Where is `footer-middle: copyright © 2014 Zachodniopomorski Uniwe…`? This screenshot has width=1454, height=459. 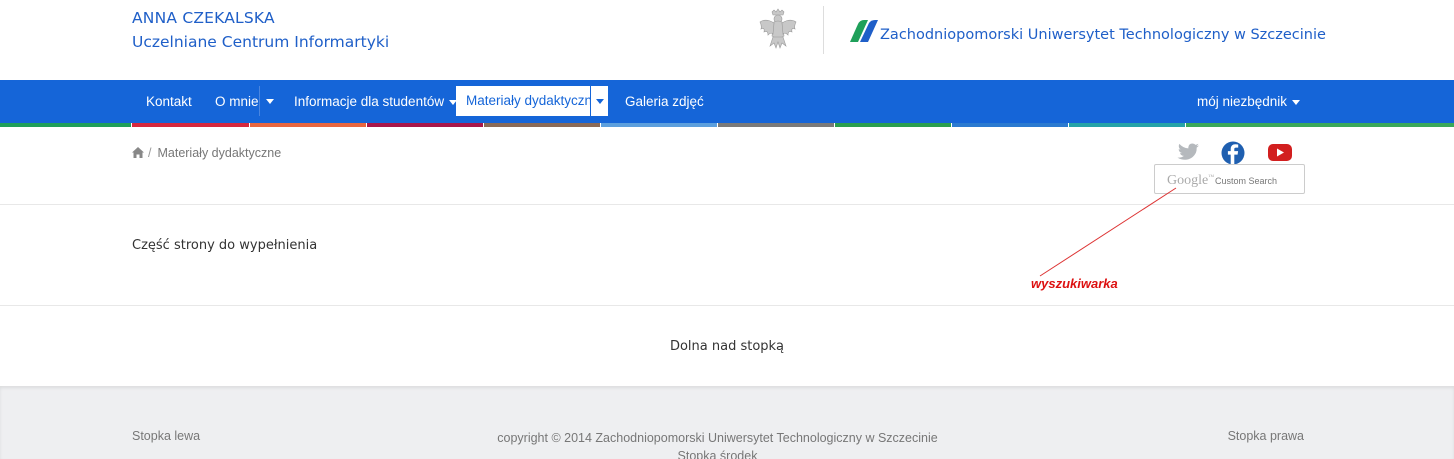 footer-middle: copyright © 2014 Zachodniopomorski Uniwe… is located at coordinates (717, 444).